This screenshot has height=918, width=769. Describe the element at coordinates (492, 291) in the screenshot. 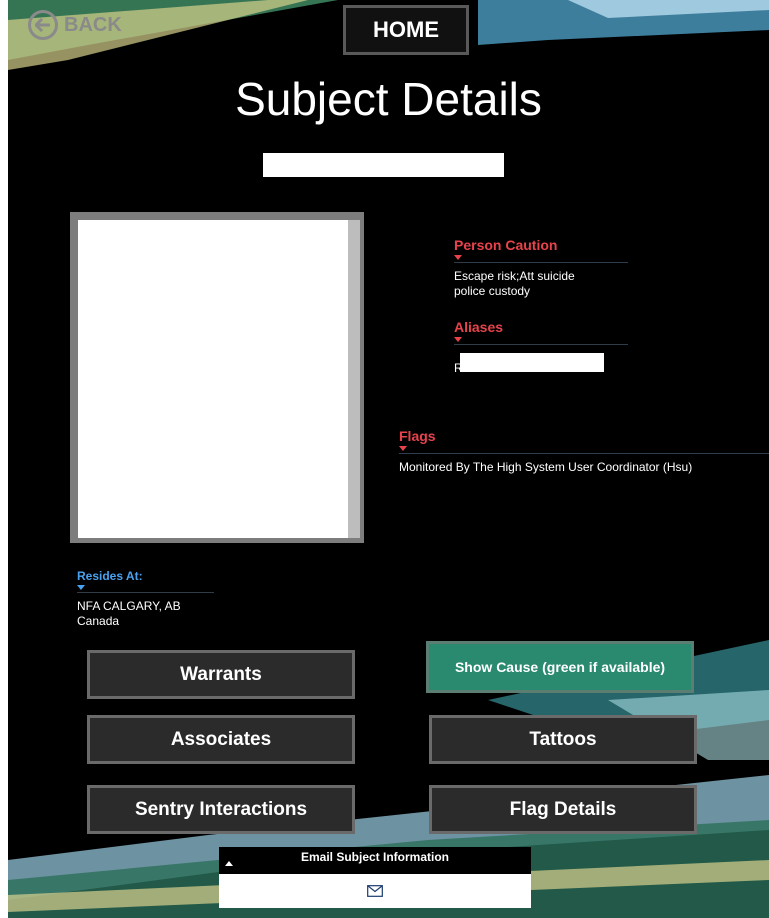

I see `person-caution-line-2: police custody` at that location.